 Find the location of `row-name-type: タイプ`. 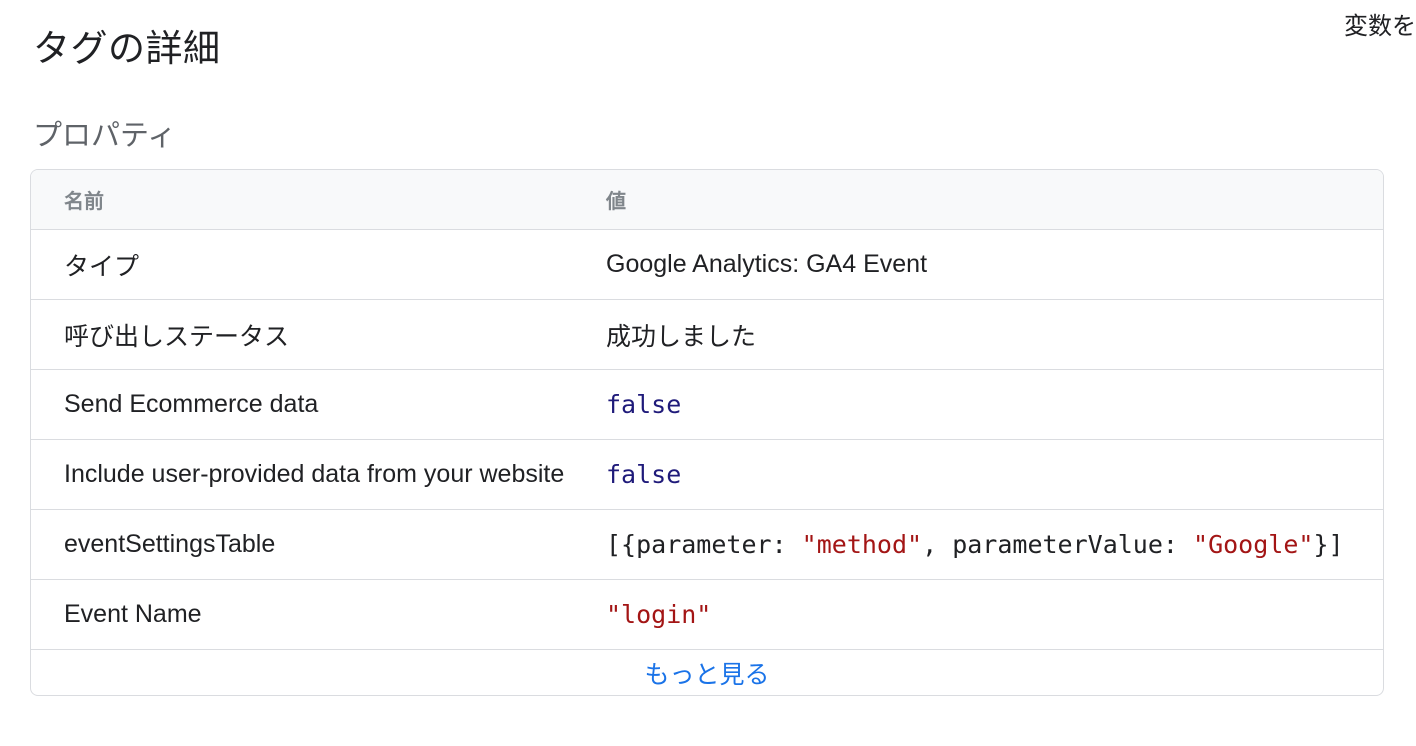

row-name-type: タイプ is located at coordinates (102, 266).